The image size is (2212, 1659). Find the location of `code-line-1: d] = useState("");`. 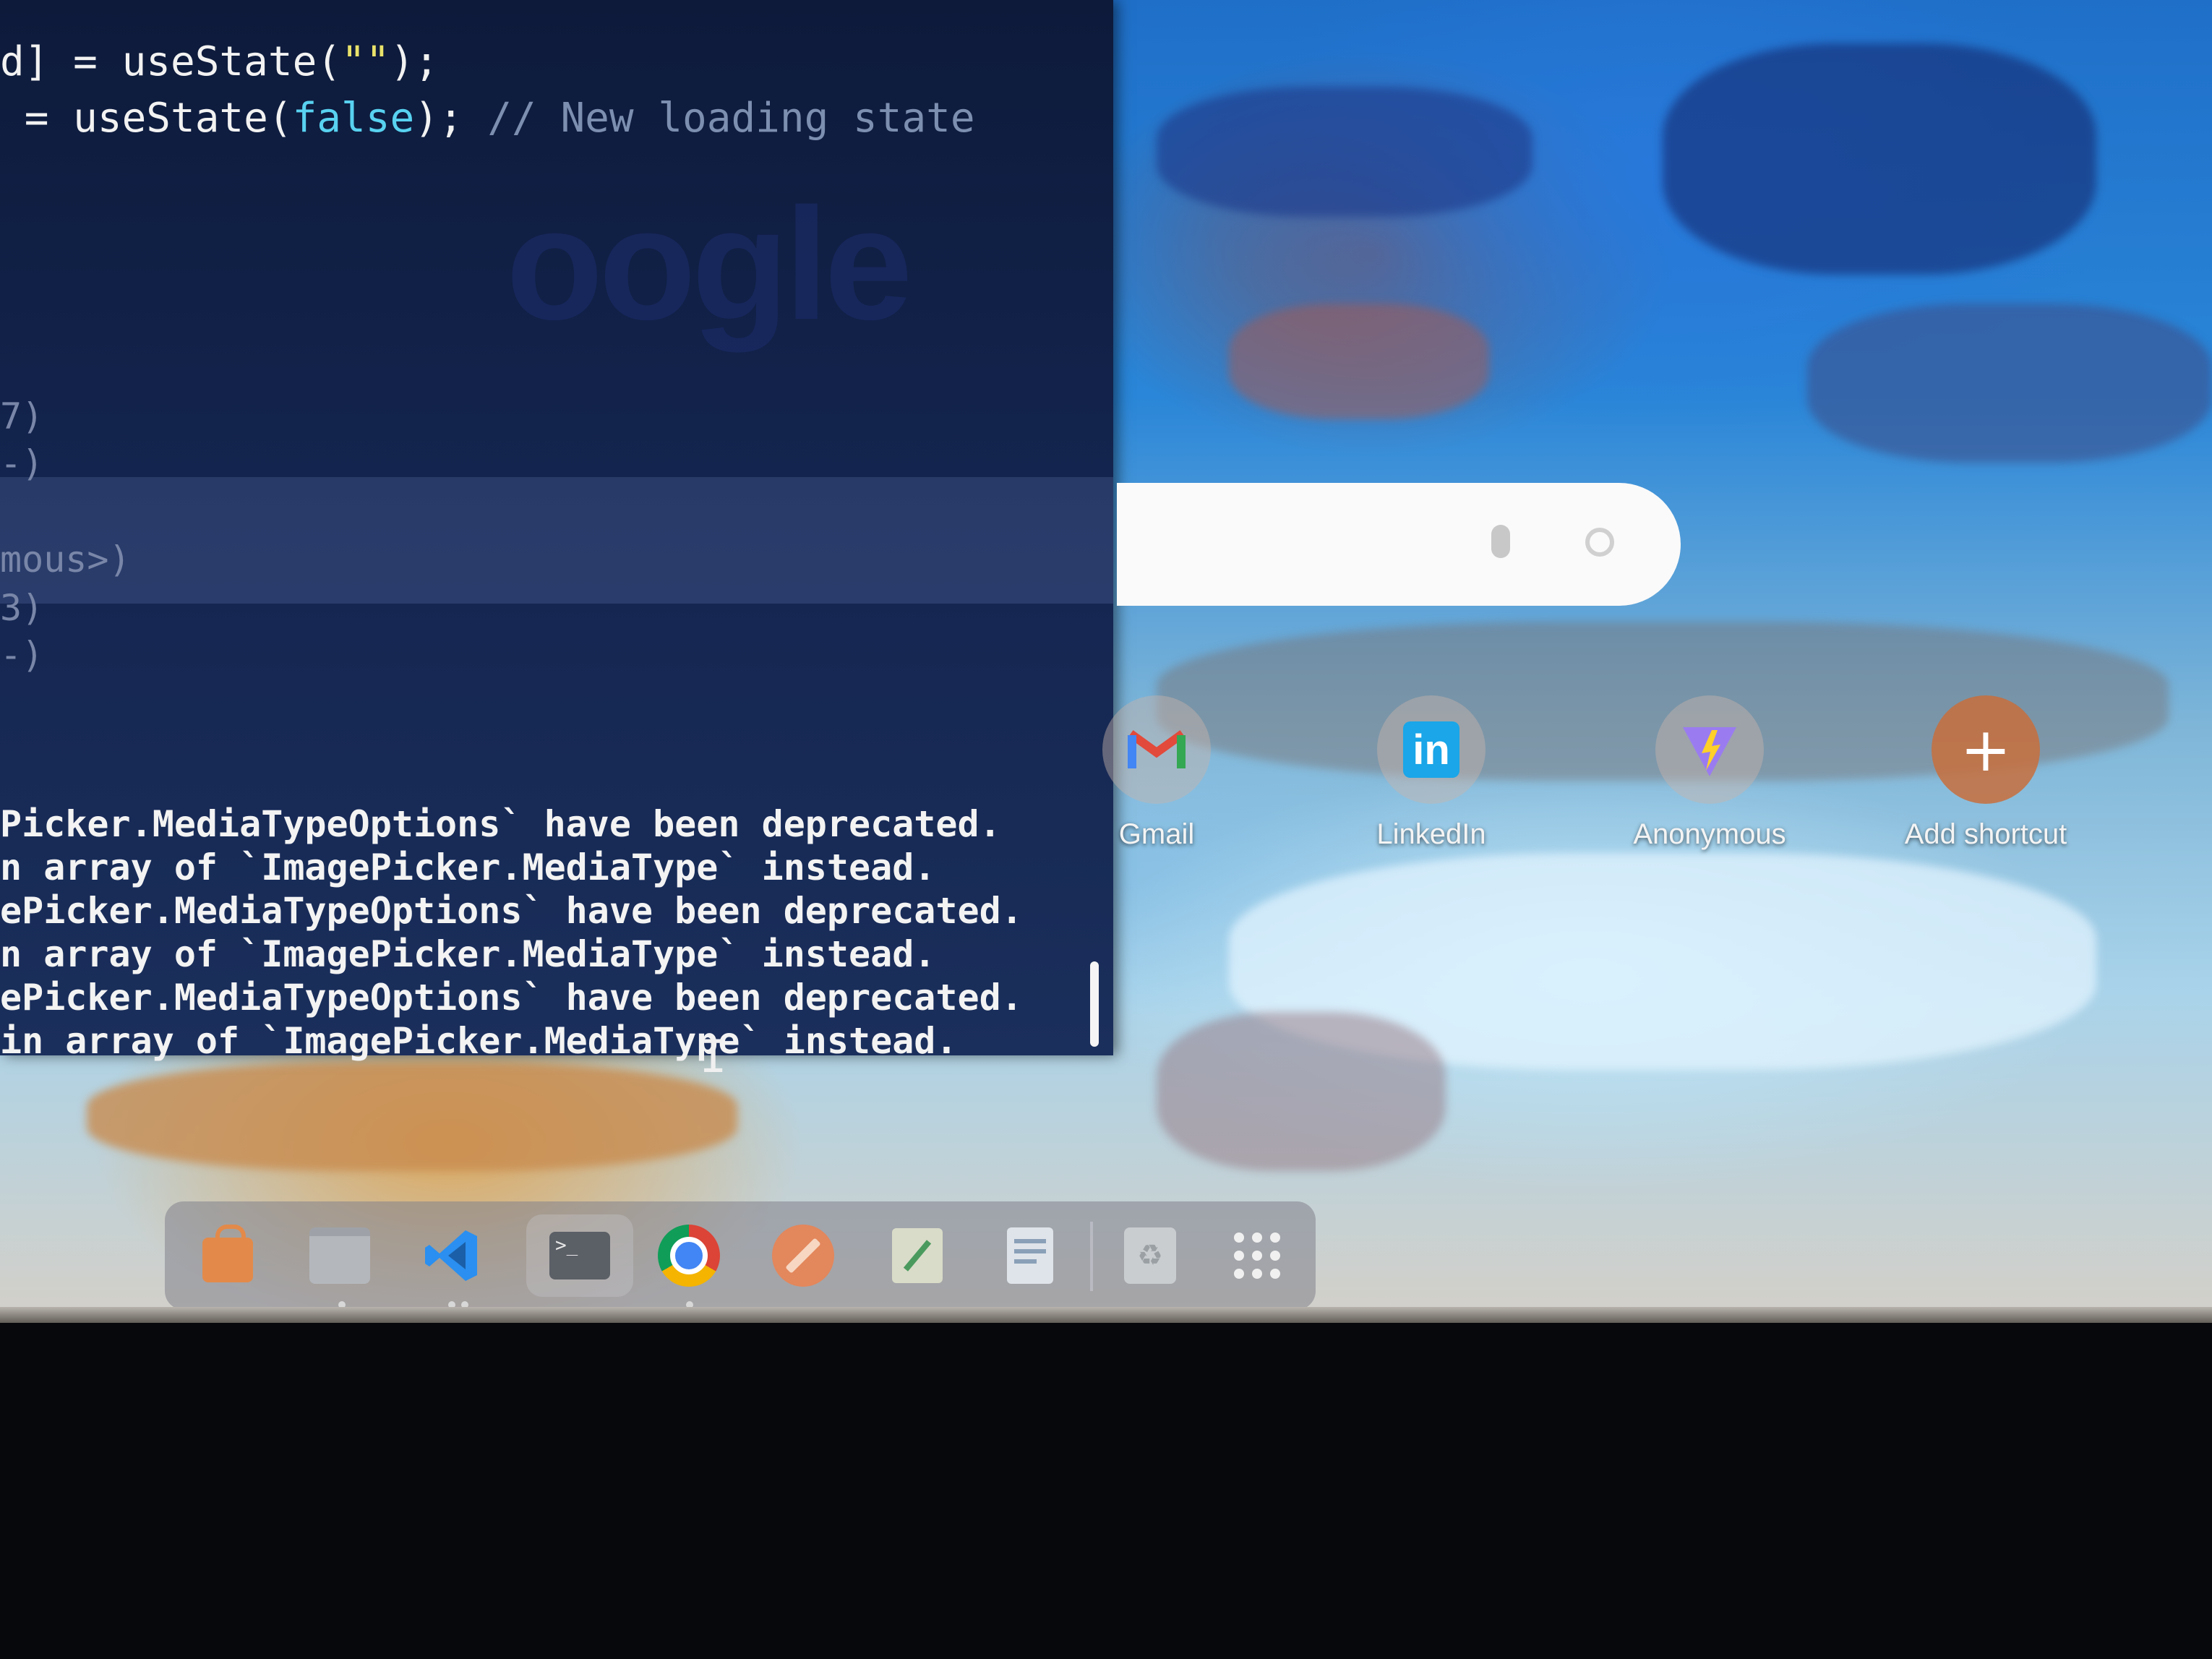

code-line-1: d] = useState(""); is located at coordinates (219, 61).